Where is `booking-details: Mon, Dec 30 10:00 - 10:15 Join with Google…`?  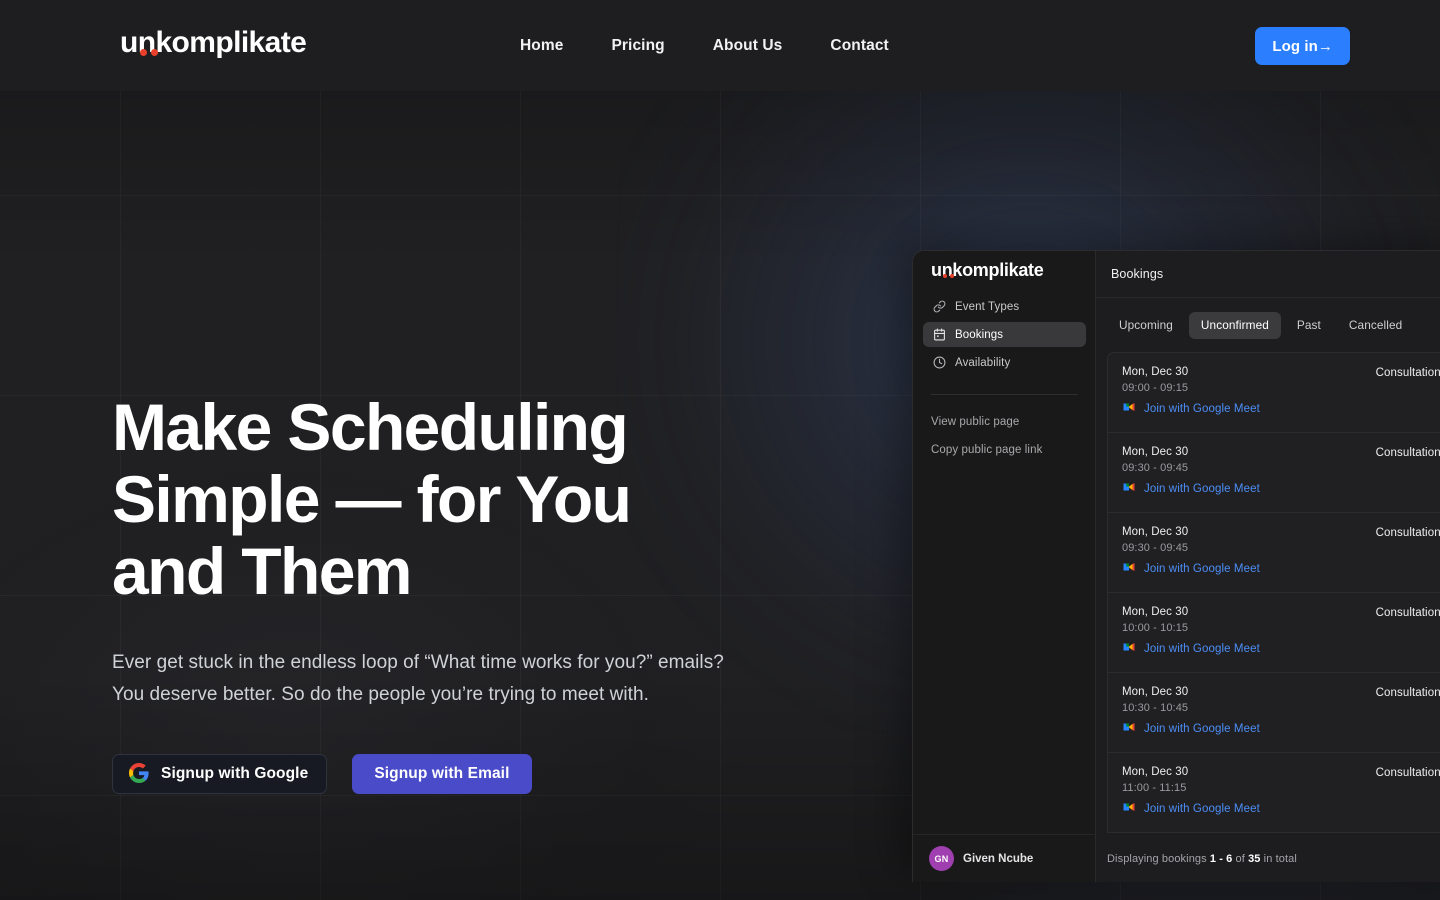 booking-details: Mon, Dec 30 10:00 - 10:15 Join with Google… is located at coordinates (1191, 632).